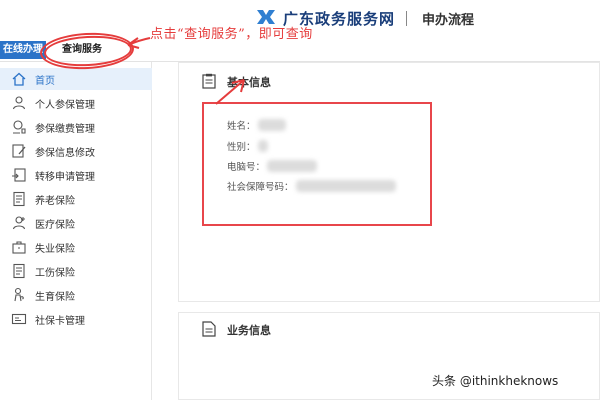 Image resolution: width=600 pixels, height=400 pixels. I want to click on transfer-icon, so click(19, 175).